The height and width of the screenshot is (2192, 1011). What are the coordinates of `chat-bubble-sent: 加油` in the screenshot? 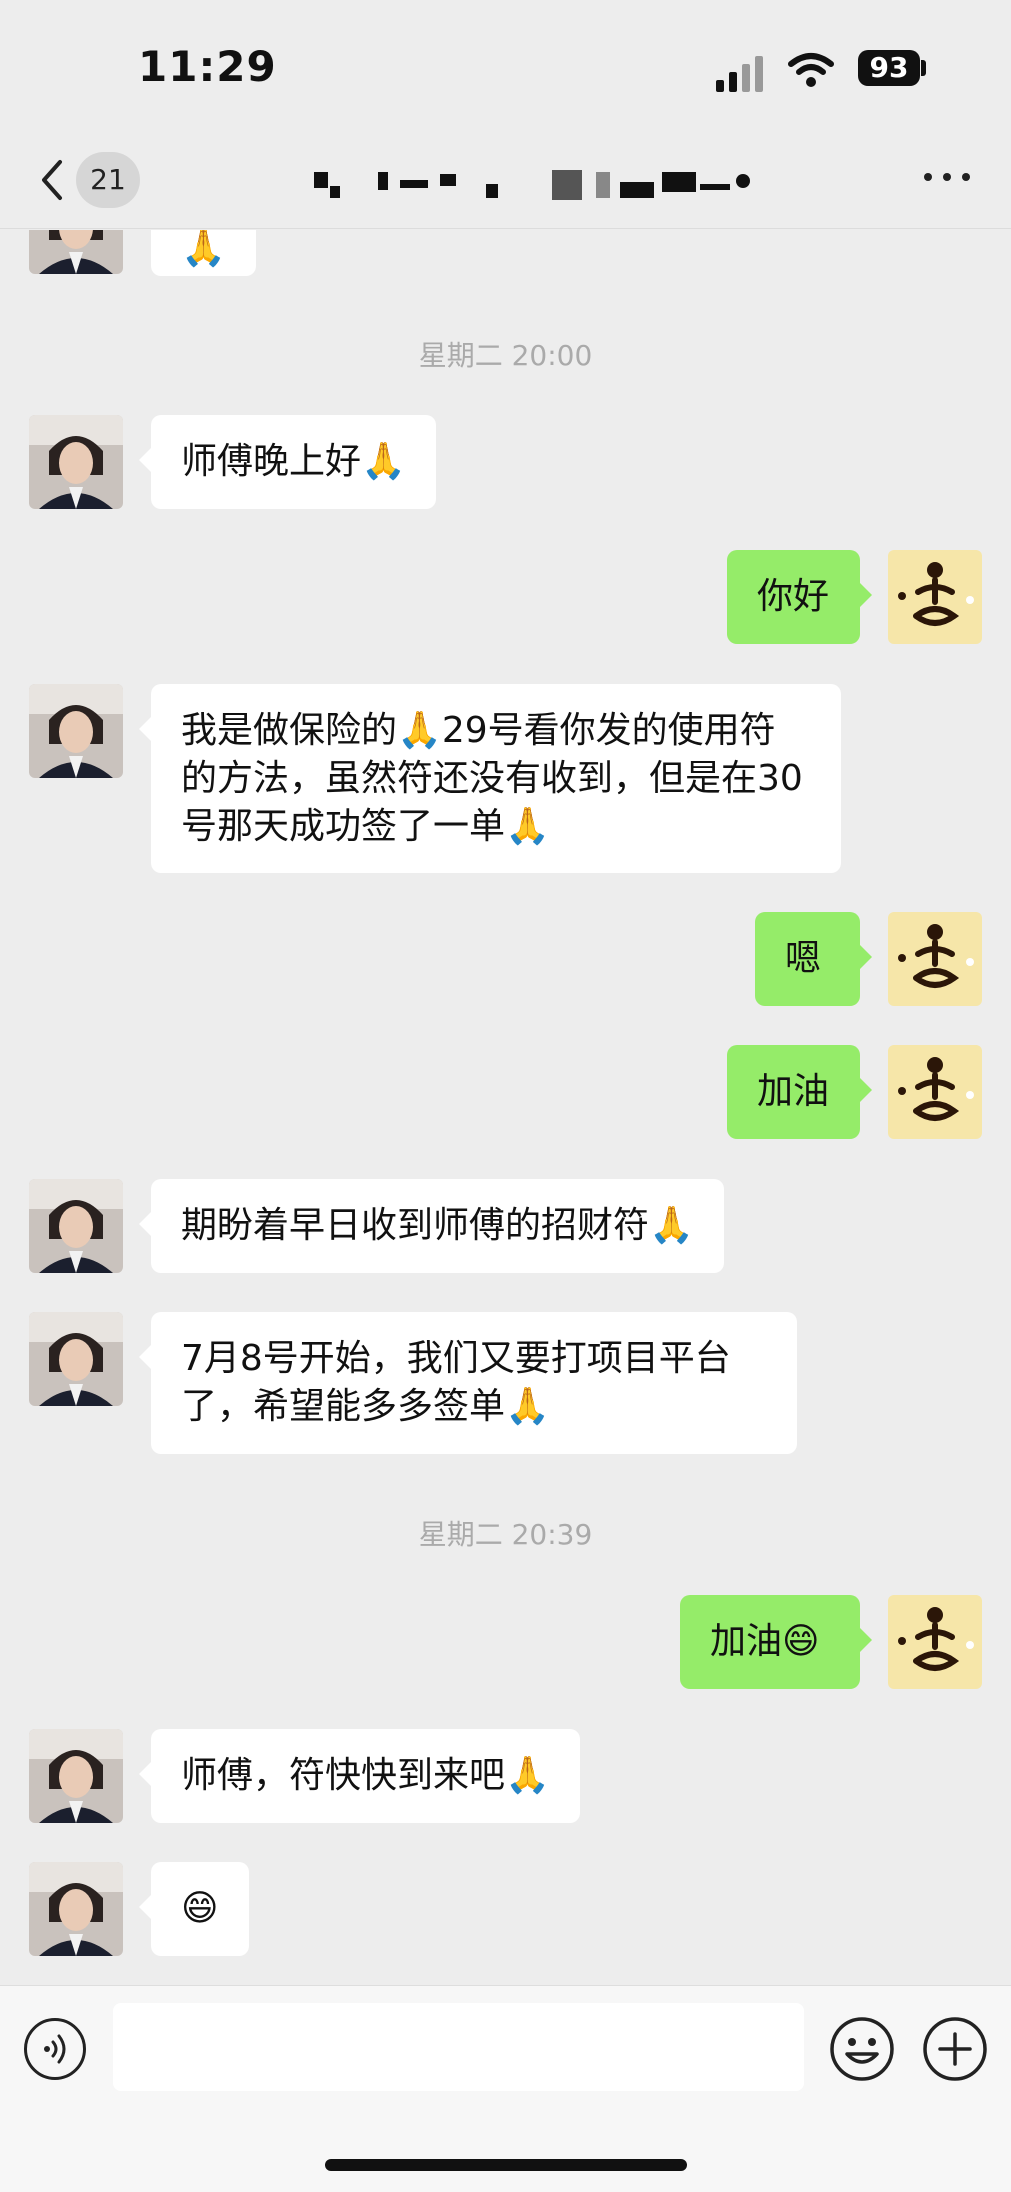 It's located at (799, 1092).